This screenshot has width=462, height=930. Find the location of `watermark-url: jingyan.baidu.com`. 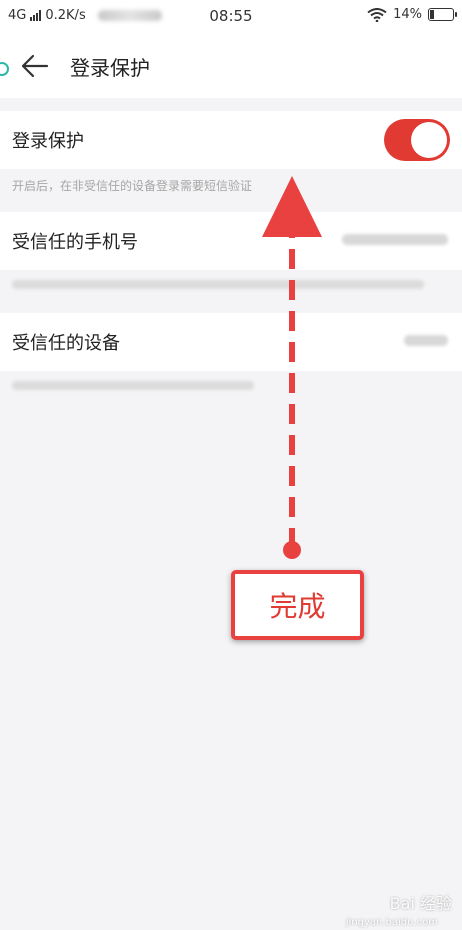

watermark-url: jingyan.baidu.com is located at coordinates (391, 922).